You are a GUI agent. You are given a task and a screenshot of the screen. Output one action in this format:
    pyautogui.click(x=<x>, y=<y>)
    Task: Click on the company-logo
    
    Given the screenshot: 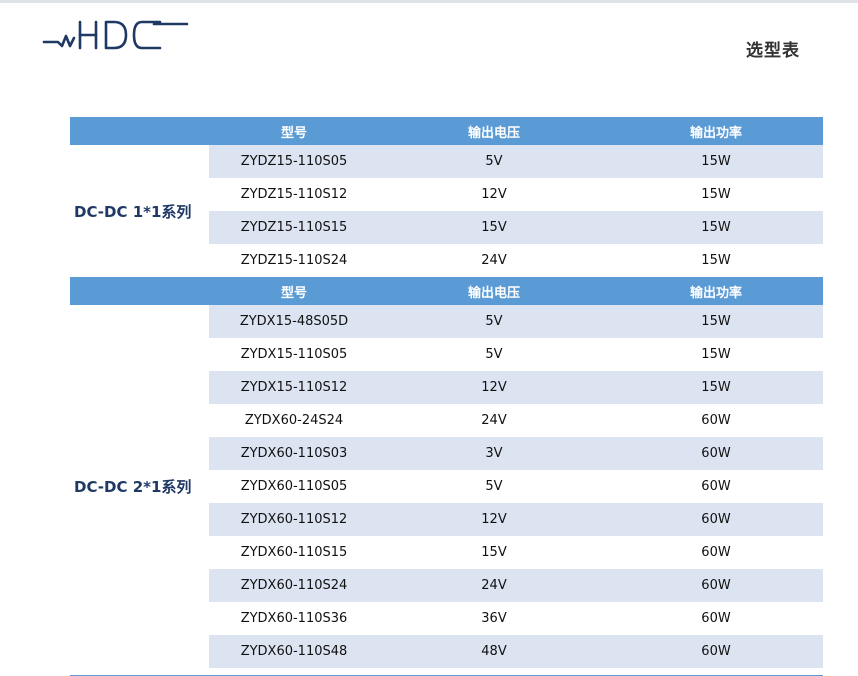 What is the action you would take?
    pyautogui.click(x=115, y=35)
    